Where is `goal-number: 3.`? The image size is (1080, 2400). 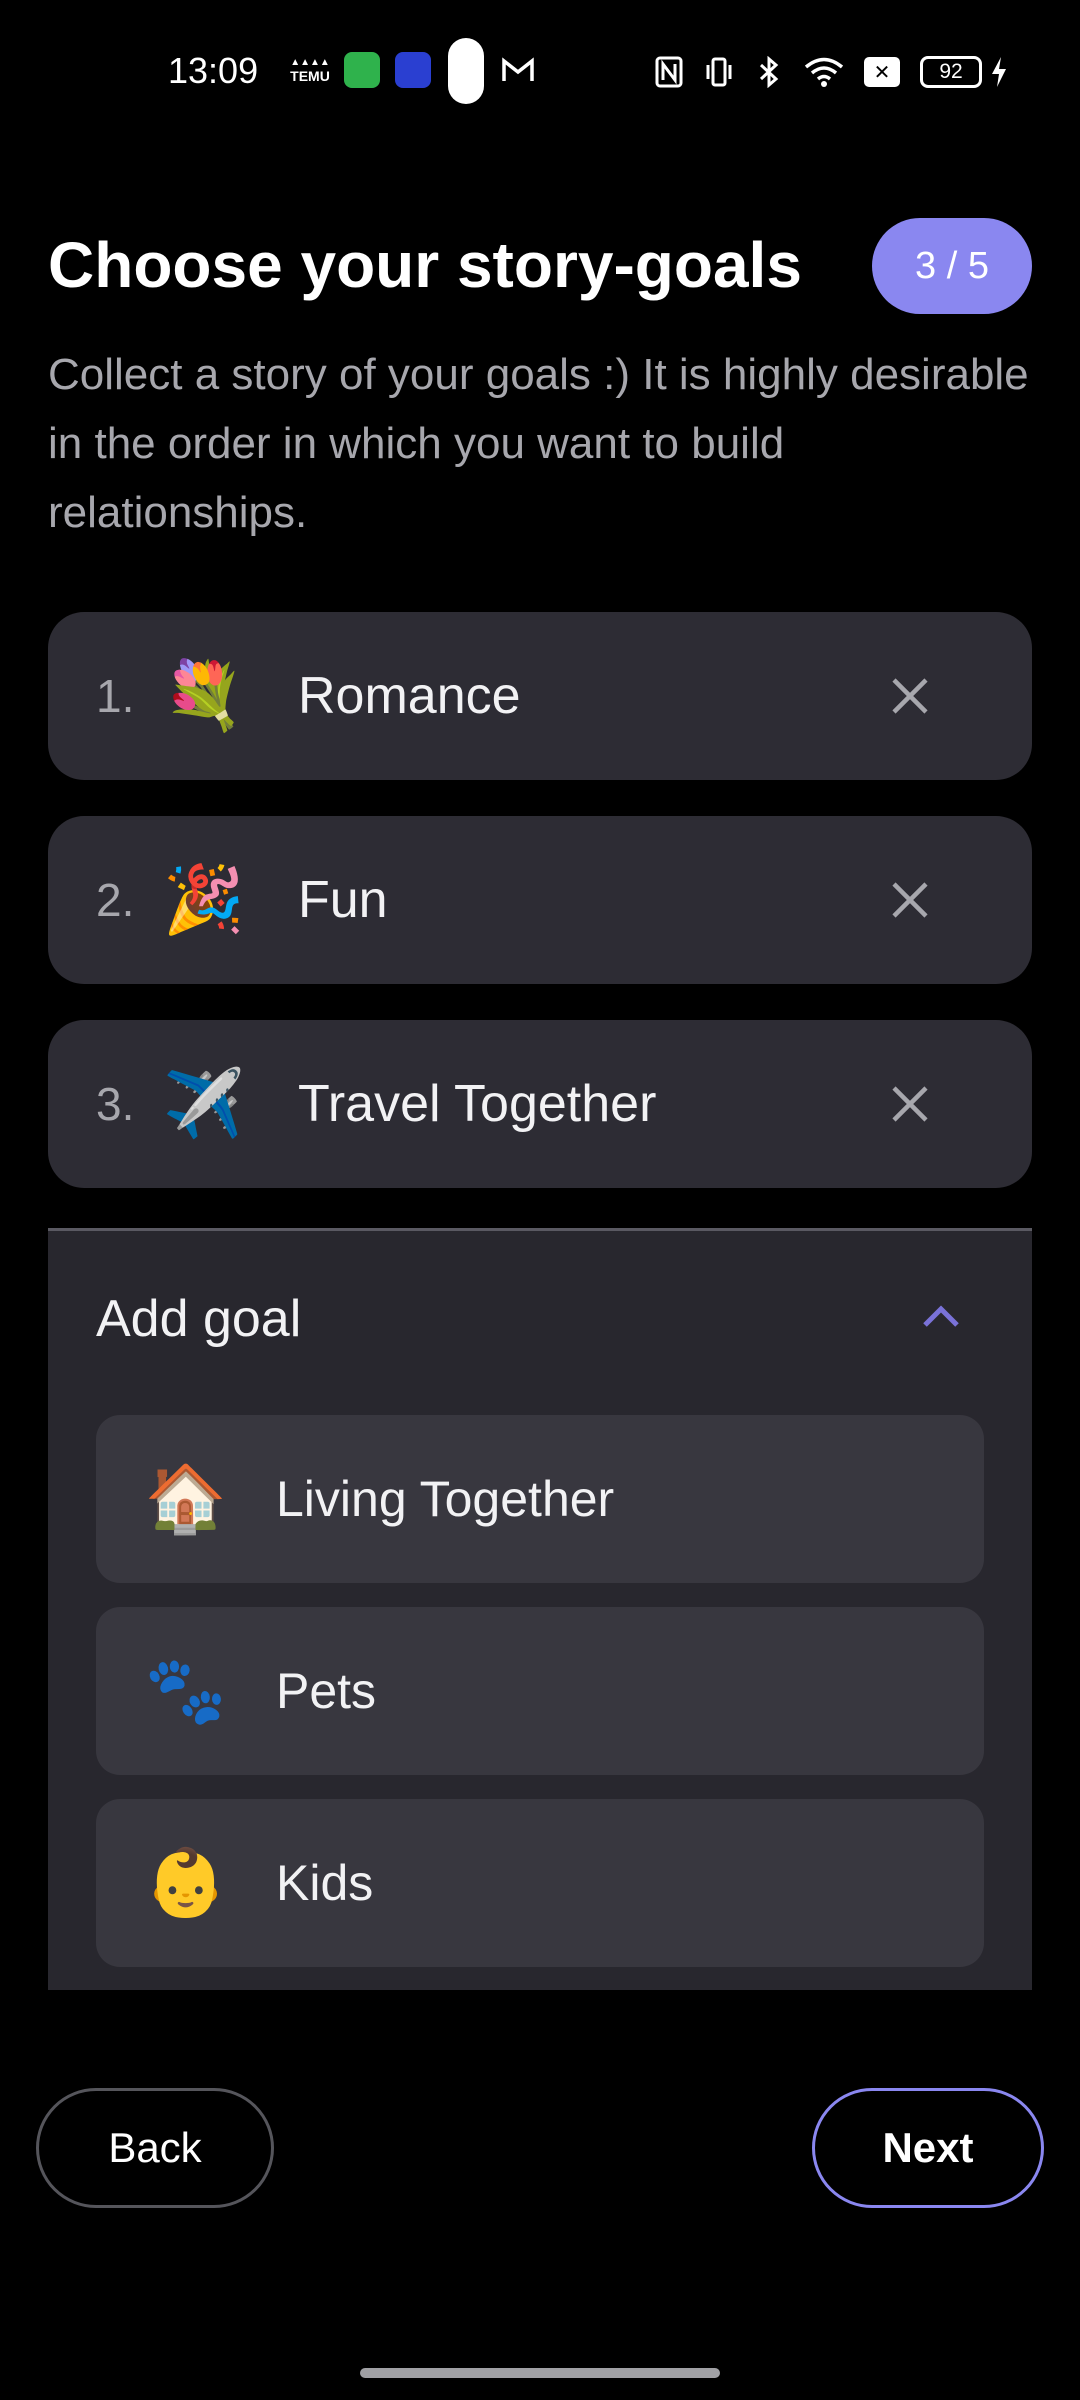
goal-number: 3. is located at coordinates (115, 1104).